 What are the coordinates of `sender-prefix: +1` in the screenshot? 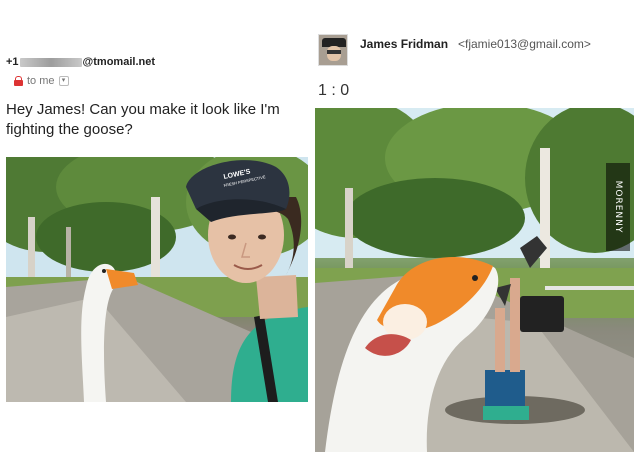 It's located at (12, 62).